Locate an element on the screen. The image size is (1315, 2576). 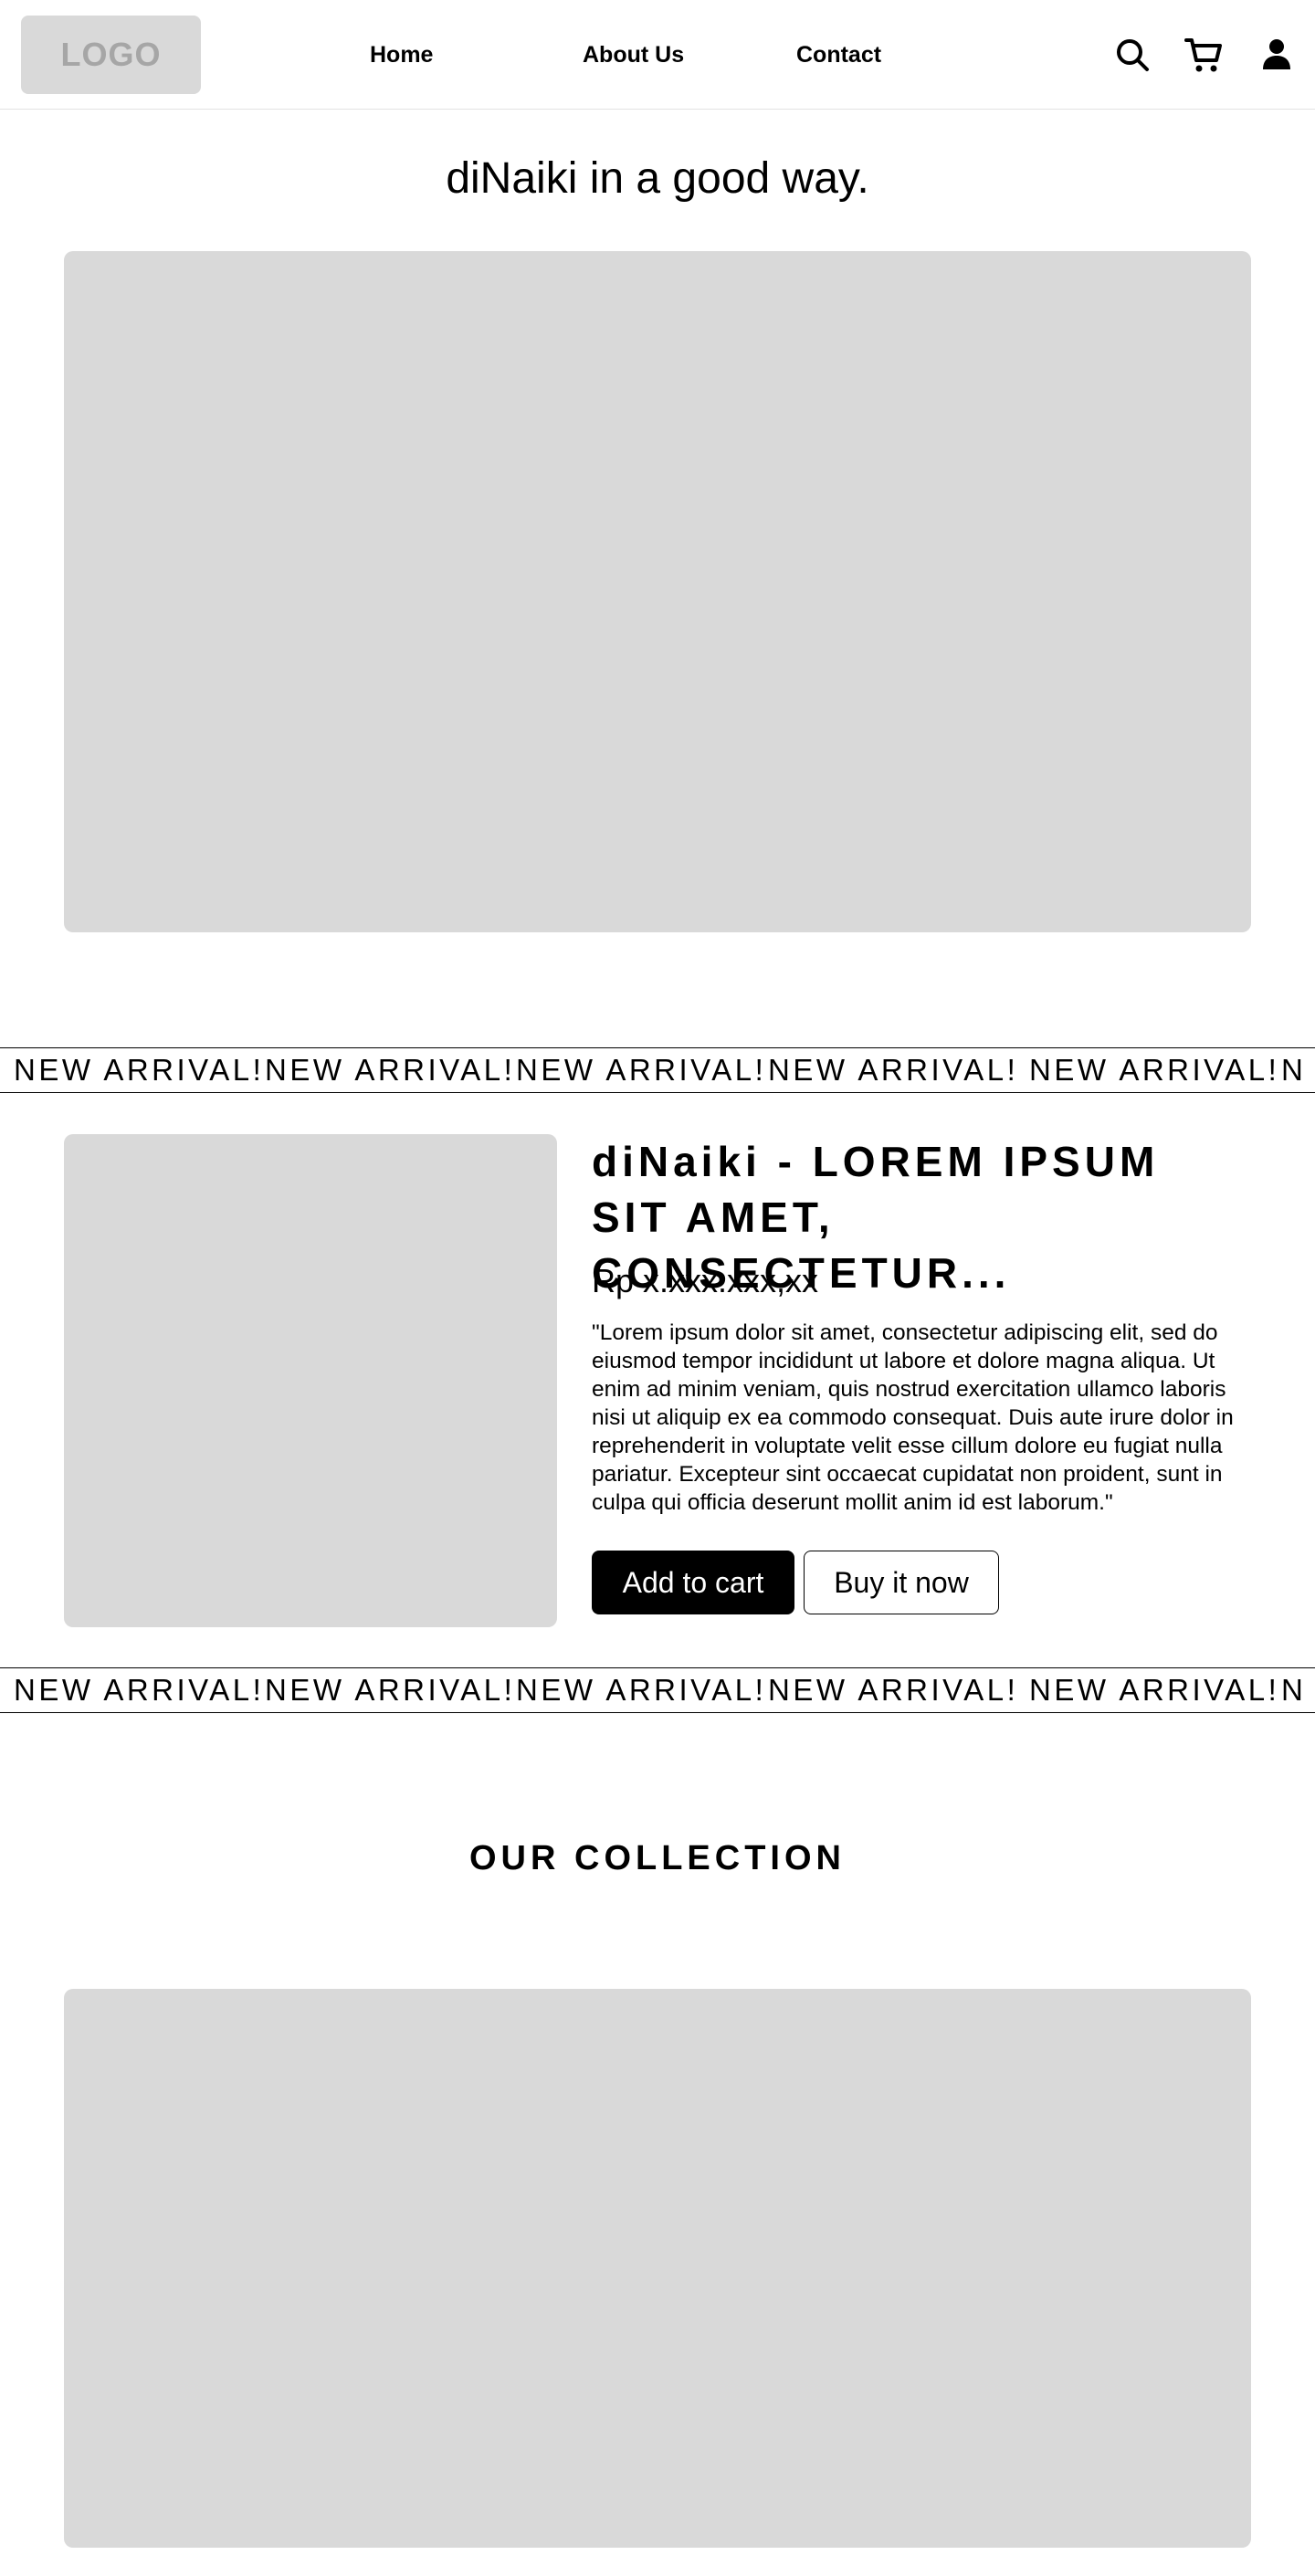
collection-title: OUR COLLECTION is located at coordinates (657, 1858).